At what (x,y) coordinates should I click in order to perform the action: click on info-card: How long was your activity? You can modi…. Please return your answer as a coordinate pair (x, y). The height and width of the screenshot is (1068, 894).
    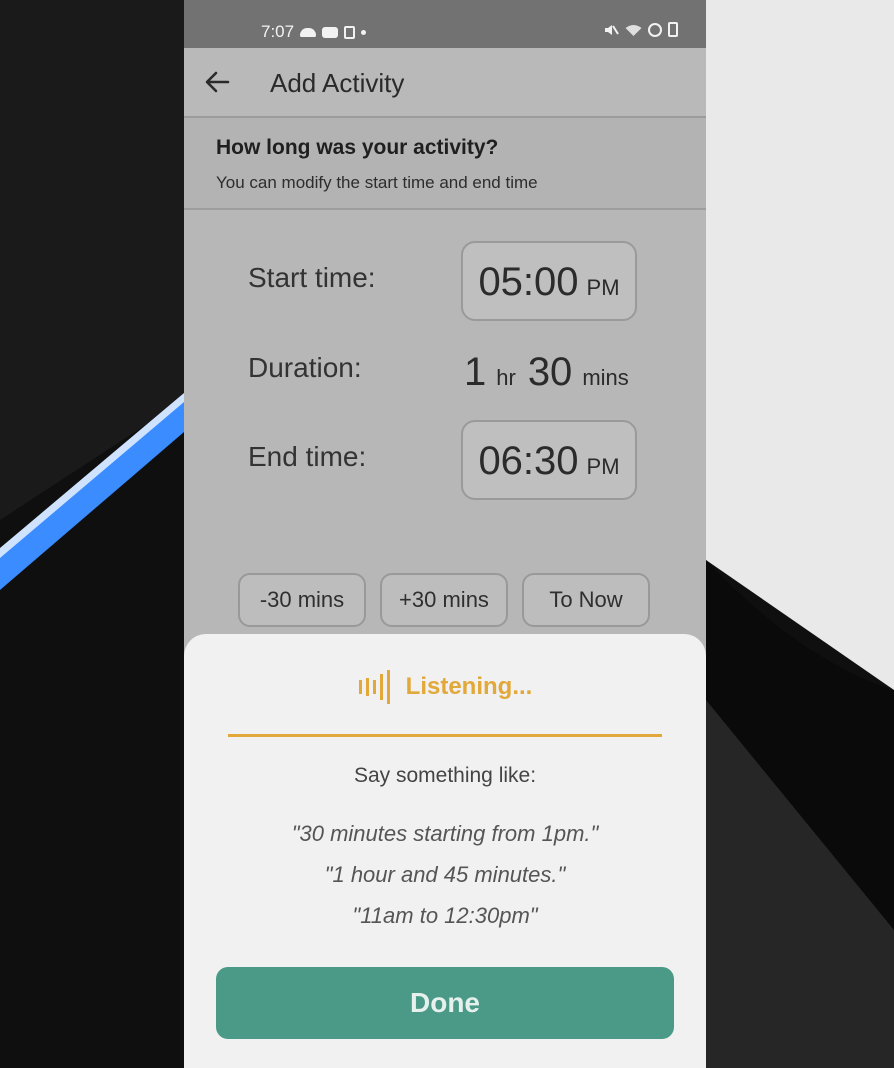
    Looking at the image, I should click on (445, 164).